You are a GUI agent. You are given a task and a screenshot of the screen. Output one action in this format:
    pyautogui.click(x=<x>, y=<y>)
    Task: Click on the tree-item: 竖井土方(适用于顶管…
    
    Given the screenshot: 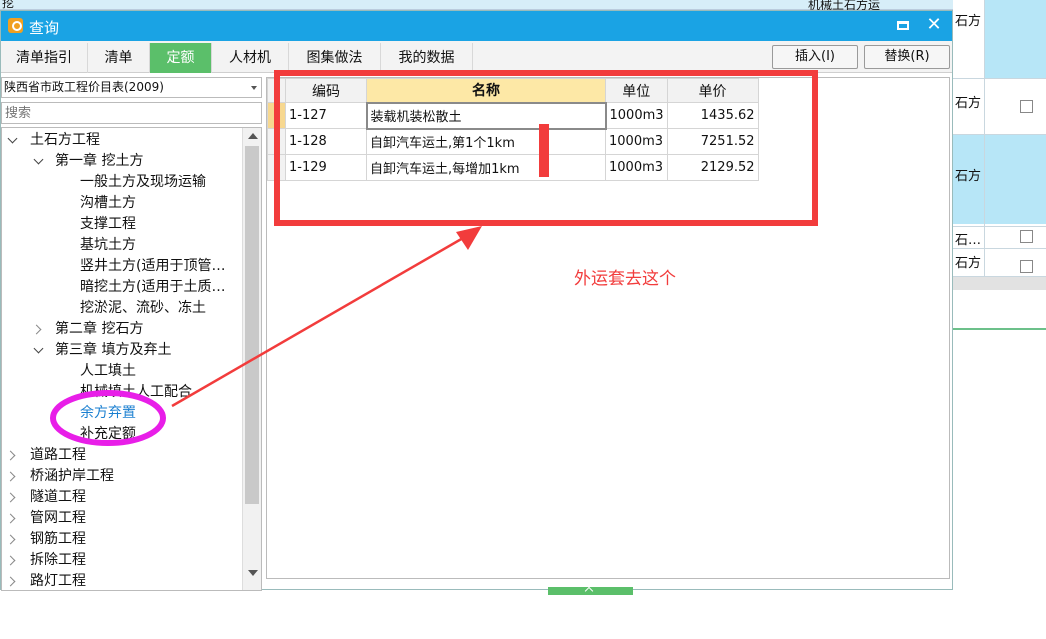 What is the action you would take?
    pyautogui.click(x=152, y=266)
    